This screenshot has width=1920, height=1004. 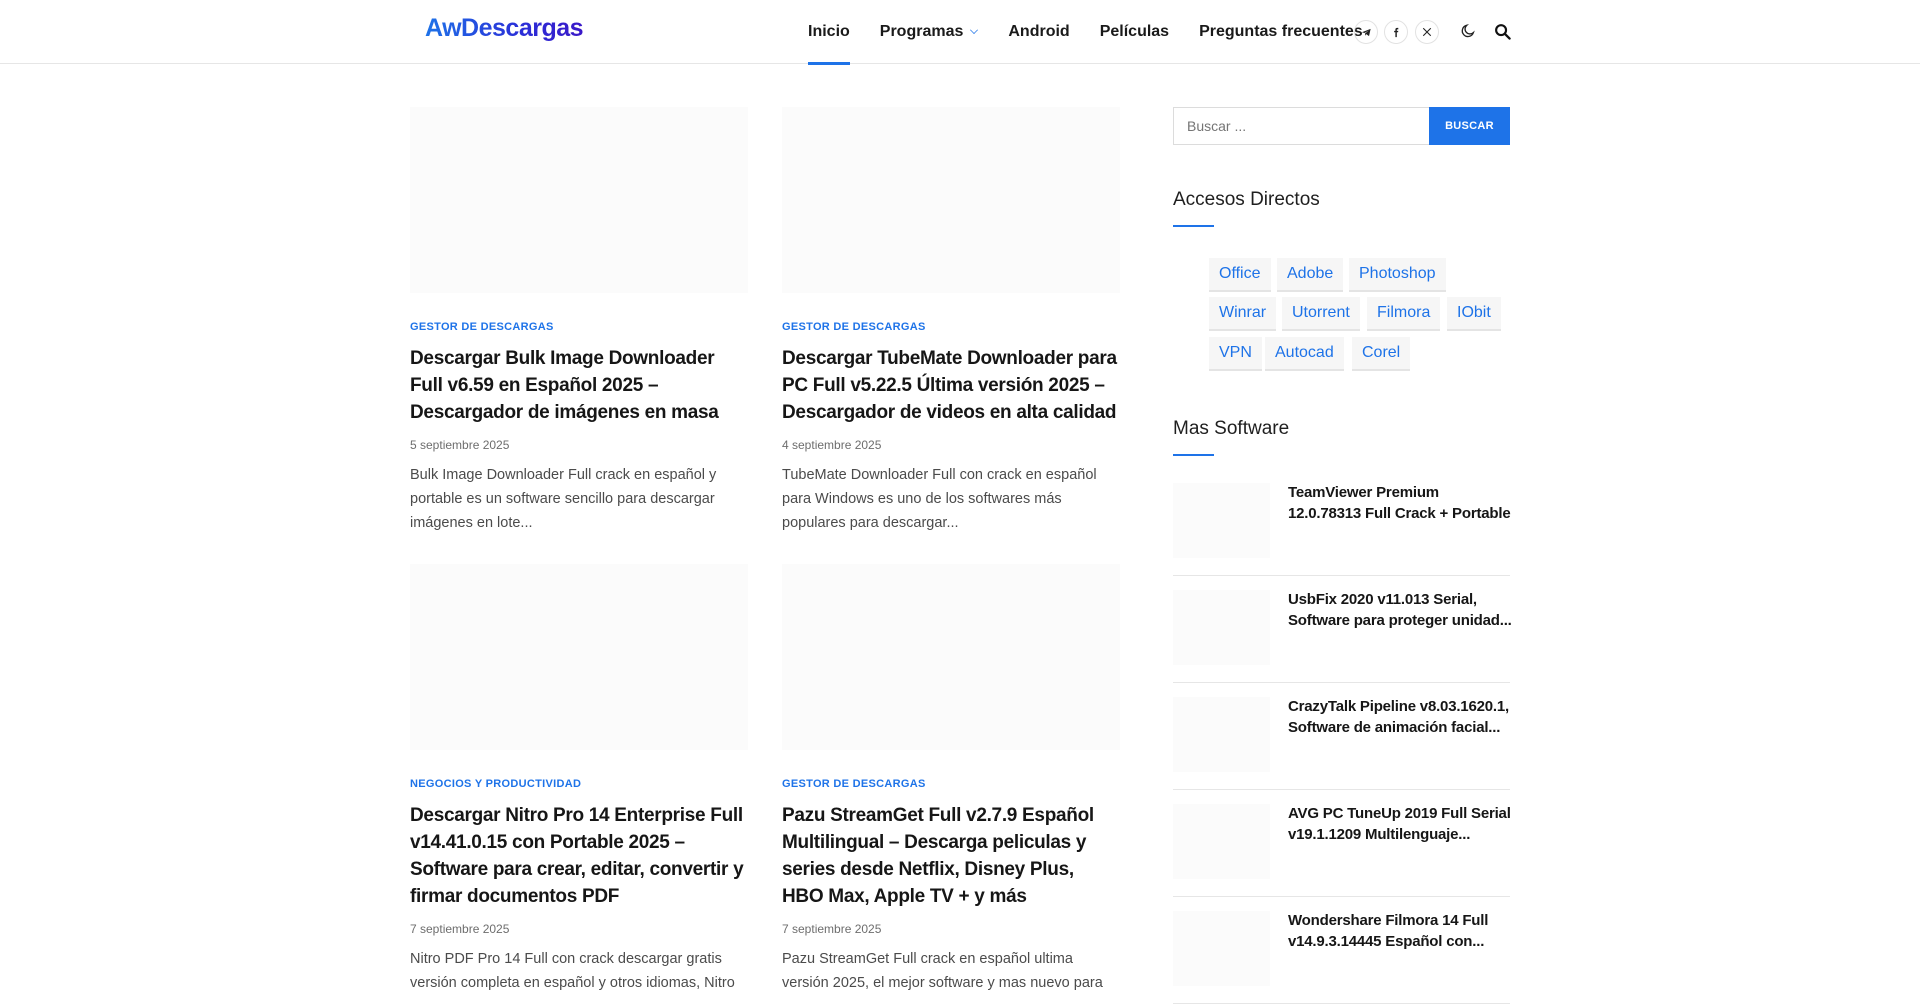 What do you see at coordinates (1231, 428) in the screenshot?
I see `more-software-title: Mas Software` at bounding box center [1231, 428].